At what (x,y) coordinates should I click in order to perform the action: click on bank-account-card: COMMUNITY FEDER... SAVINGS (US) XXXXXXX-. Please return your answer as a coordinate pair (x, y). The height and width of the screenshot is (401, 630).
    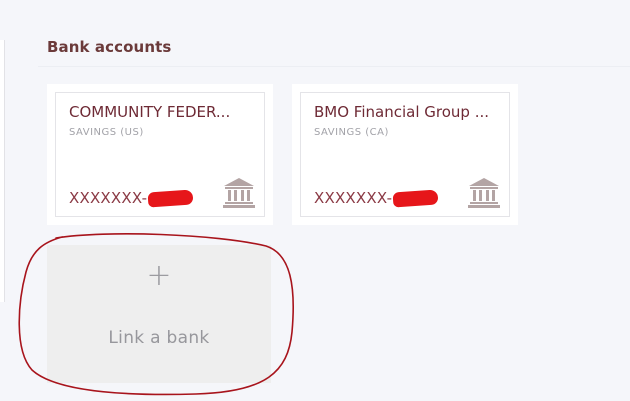
    Looking at the image, I should click on (160, 154).